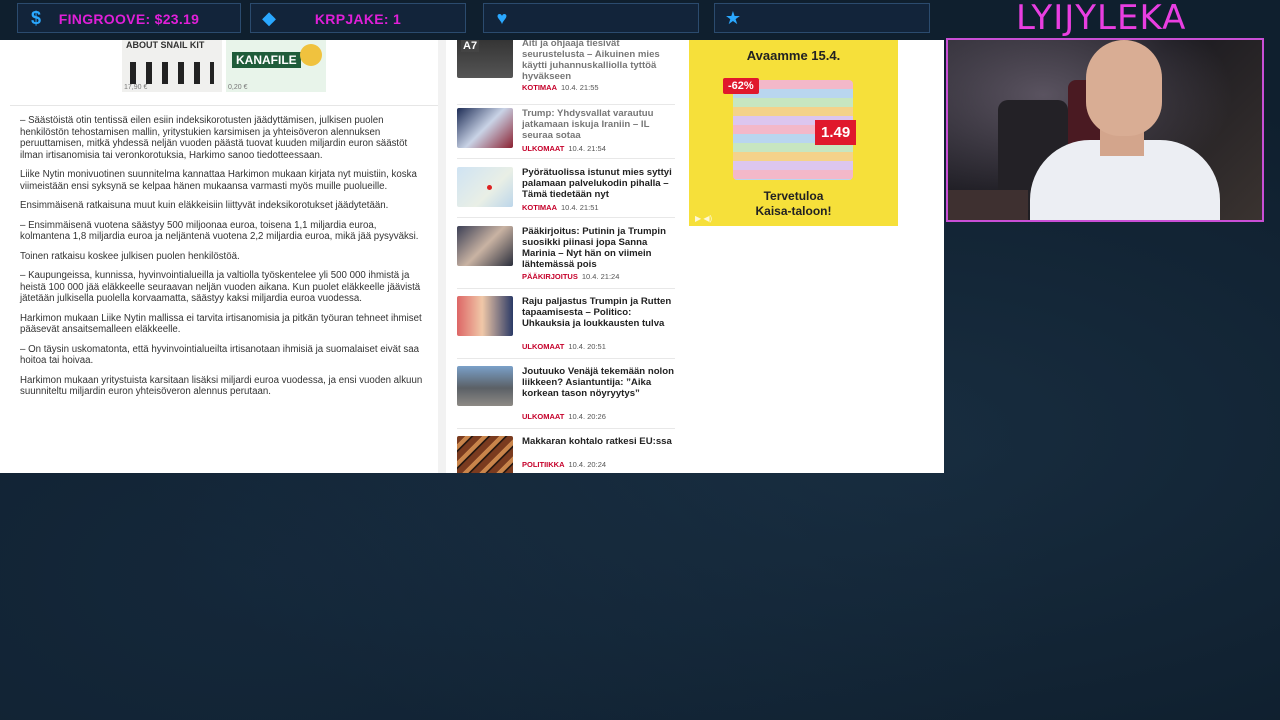  I want to click on news-meta: PÄÄKIRJOITUS 10.4. 21:24, so click(570, 276).